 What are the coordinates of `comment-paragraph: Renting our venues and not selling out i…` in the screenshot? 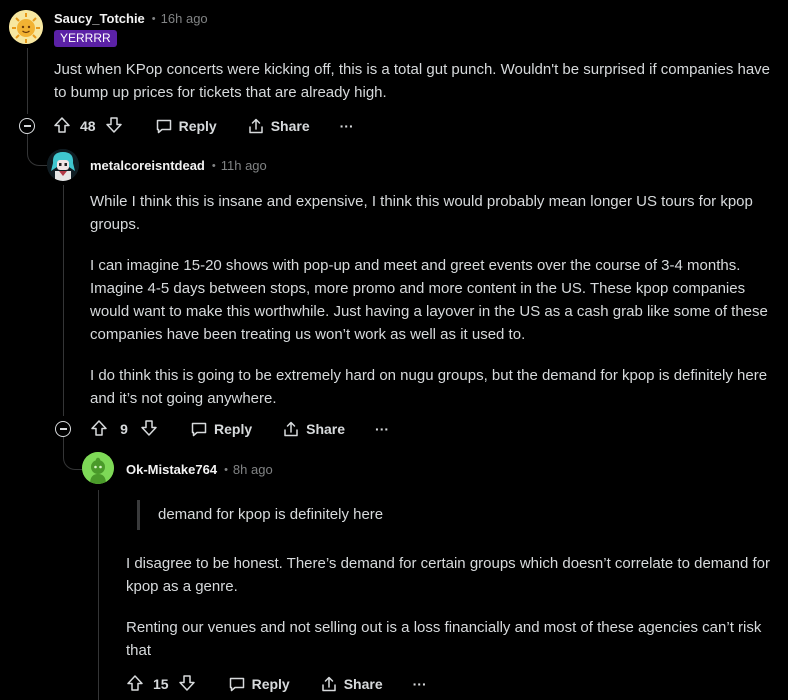 It's located at (444, 639).